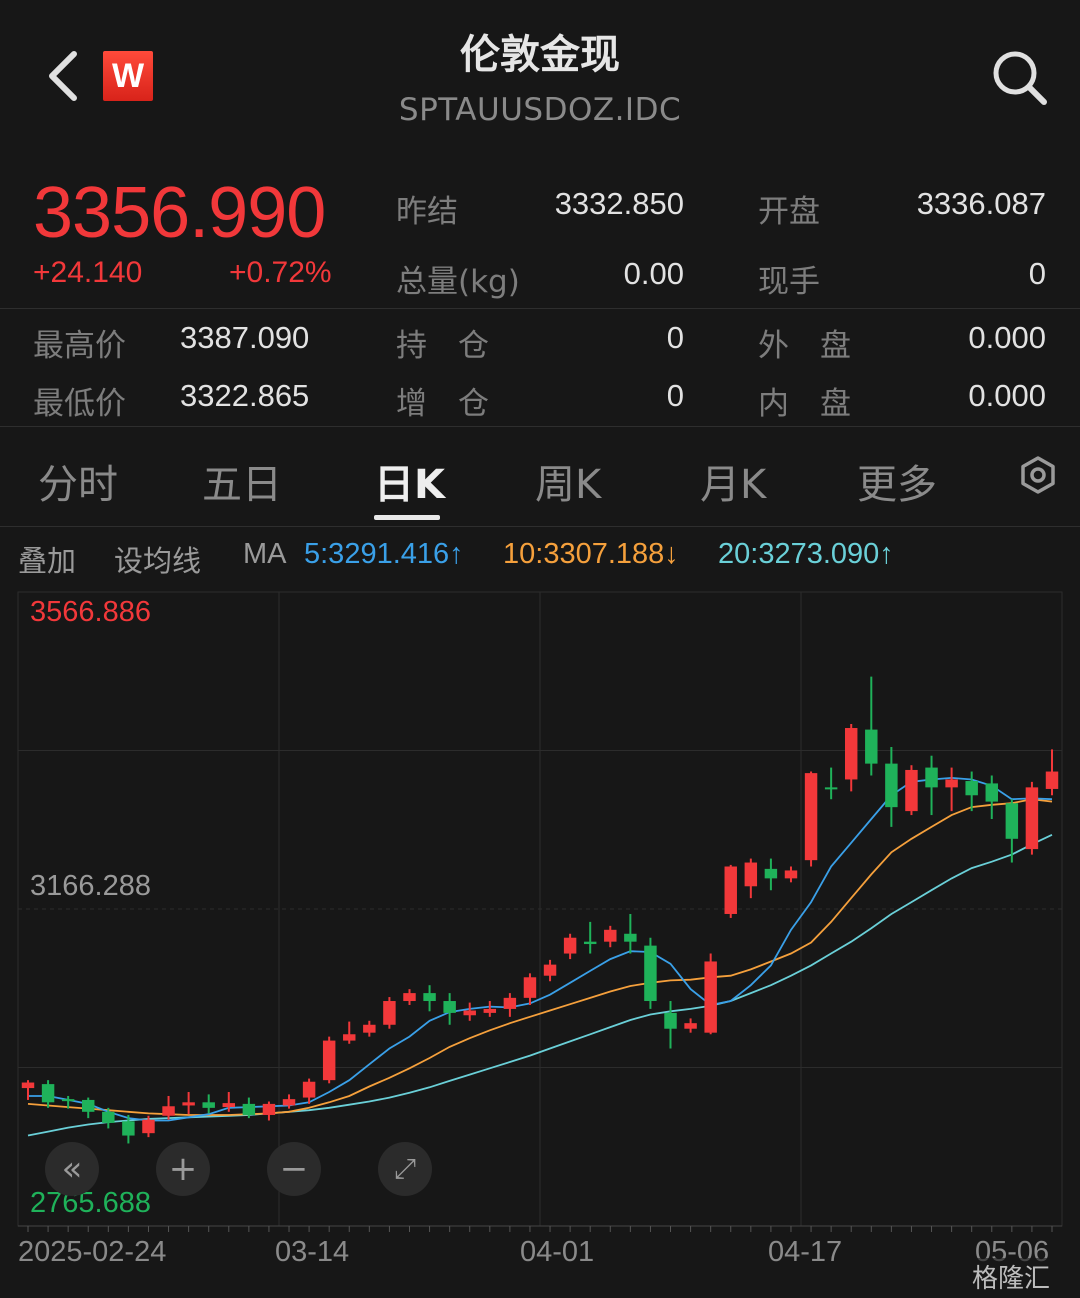 The height and width of the screenshot is (1298, 1080). Describe the element at coordinates (675, 395) in the screenshot. I see `add-position-value: 0` at that location.